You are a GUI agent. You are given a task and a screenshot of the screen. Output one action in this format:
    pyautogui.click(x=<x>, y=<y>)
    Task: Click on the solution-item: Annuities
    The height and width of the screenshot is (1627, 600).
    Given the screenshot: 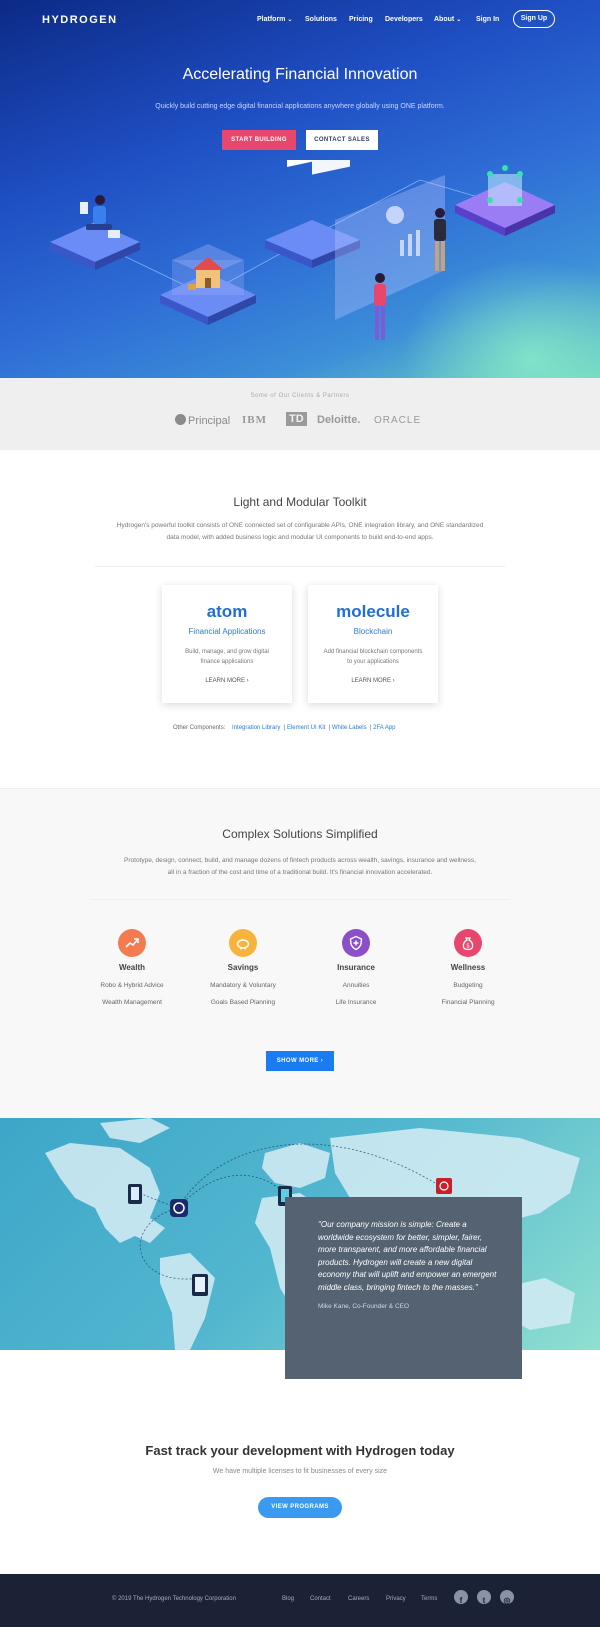 What is the action you would take?
    pyautogui.click(x=356, y=985)
    